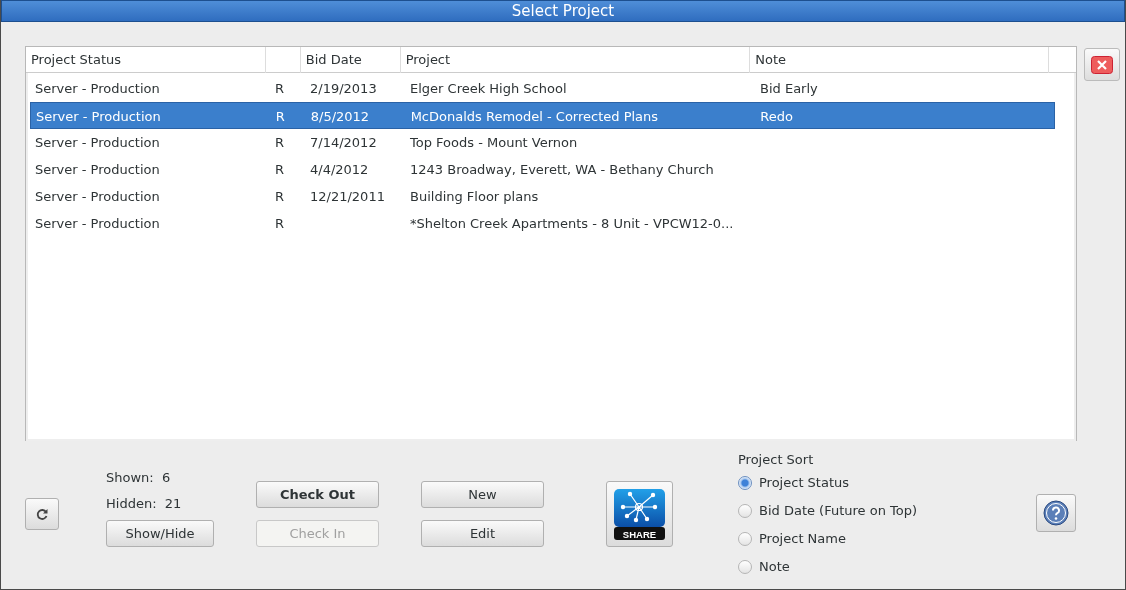 The image size is (1126, 590). What do you see at coordinates (347, 196) in the screenshot?
I see `table-cell: 12/21/2011` at bounding box center [347, 196].